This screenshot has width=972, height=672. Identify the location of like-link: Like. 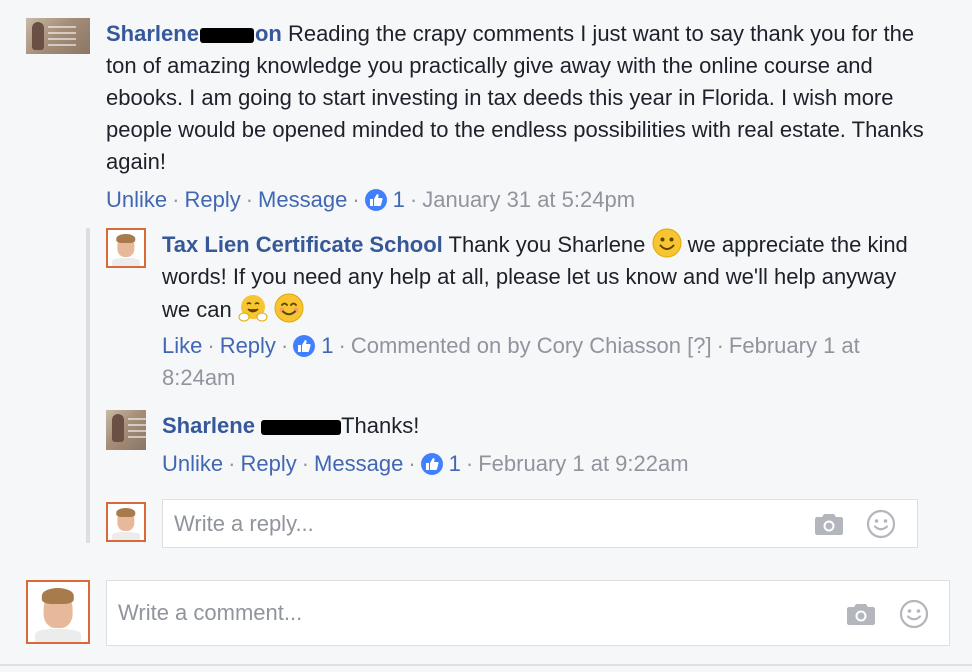
(182, 345).